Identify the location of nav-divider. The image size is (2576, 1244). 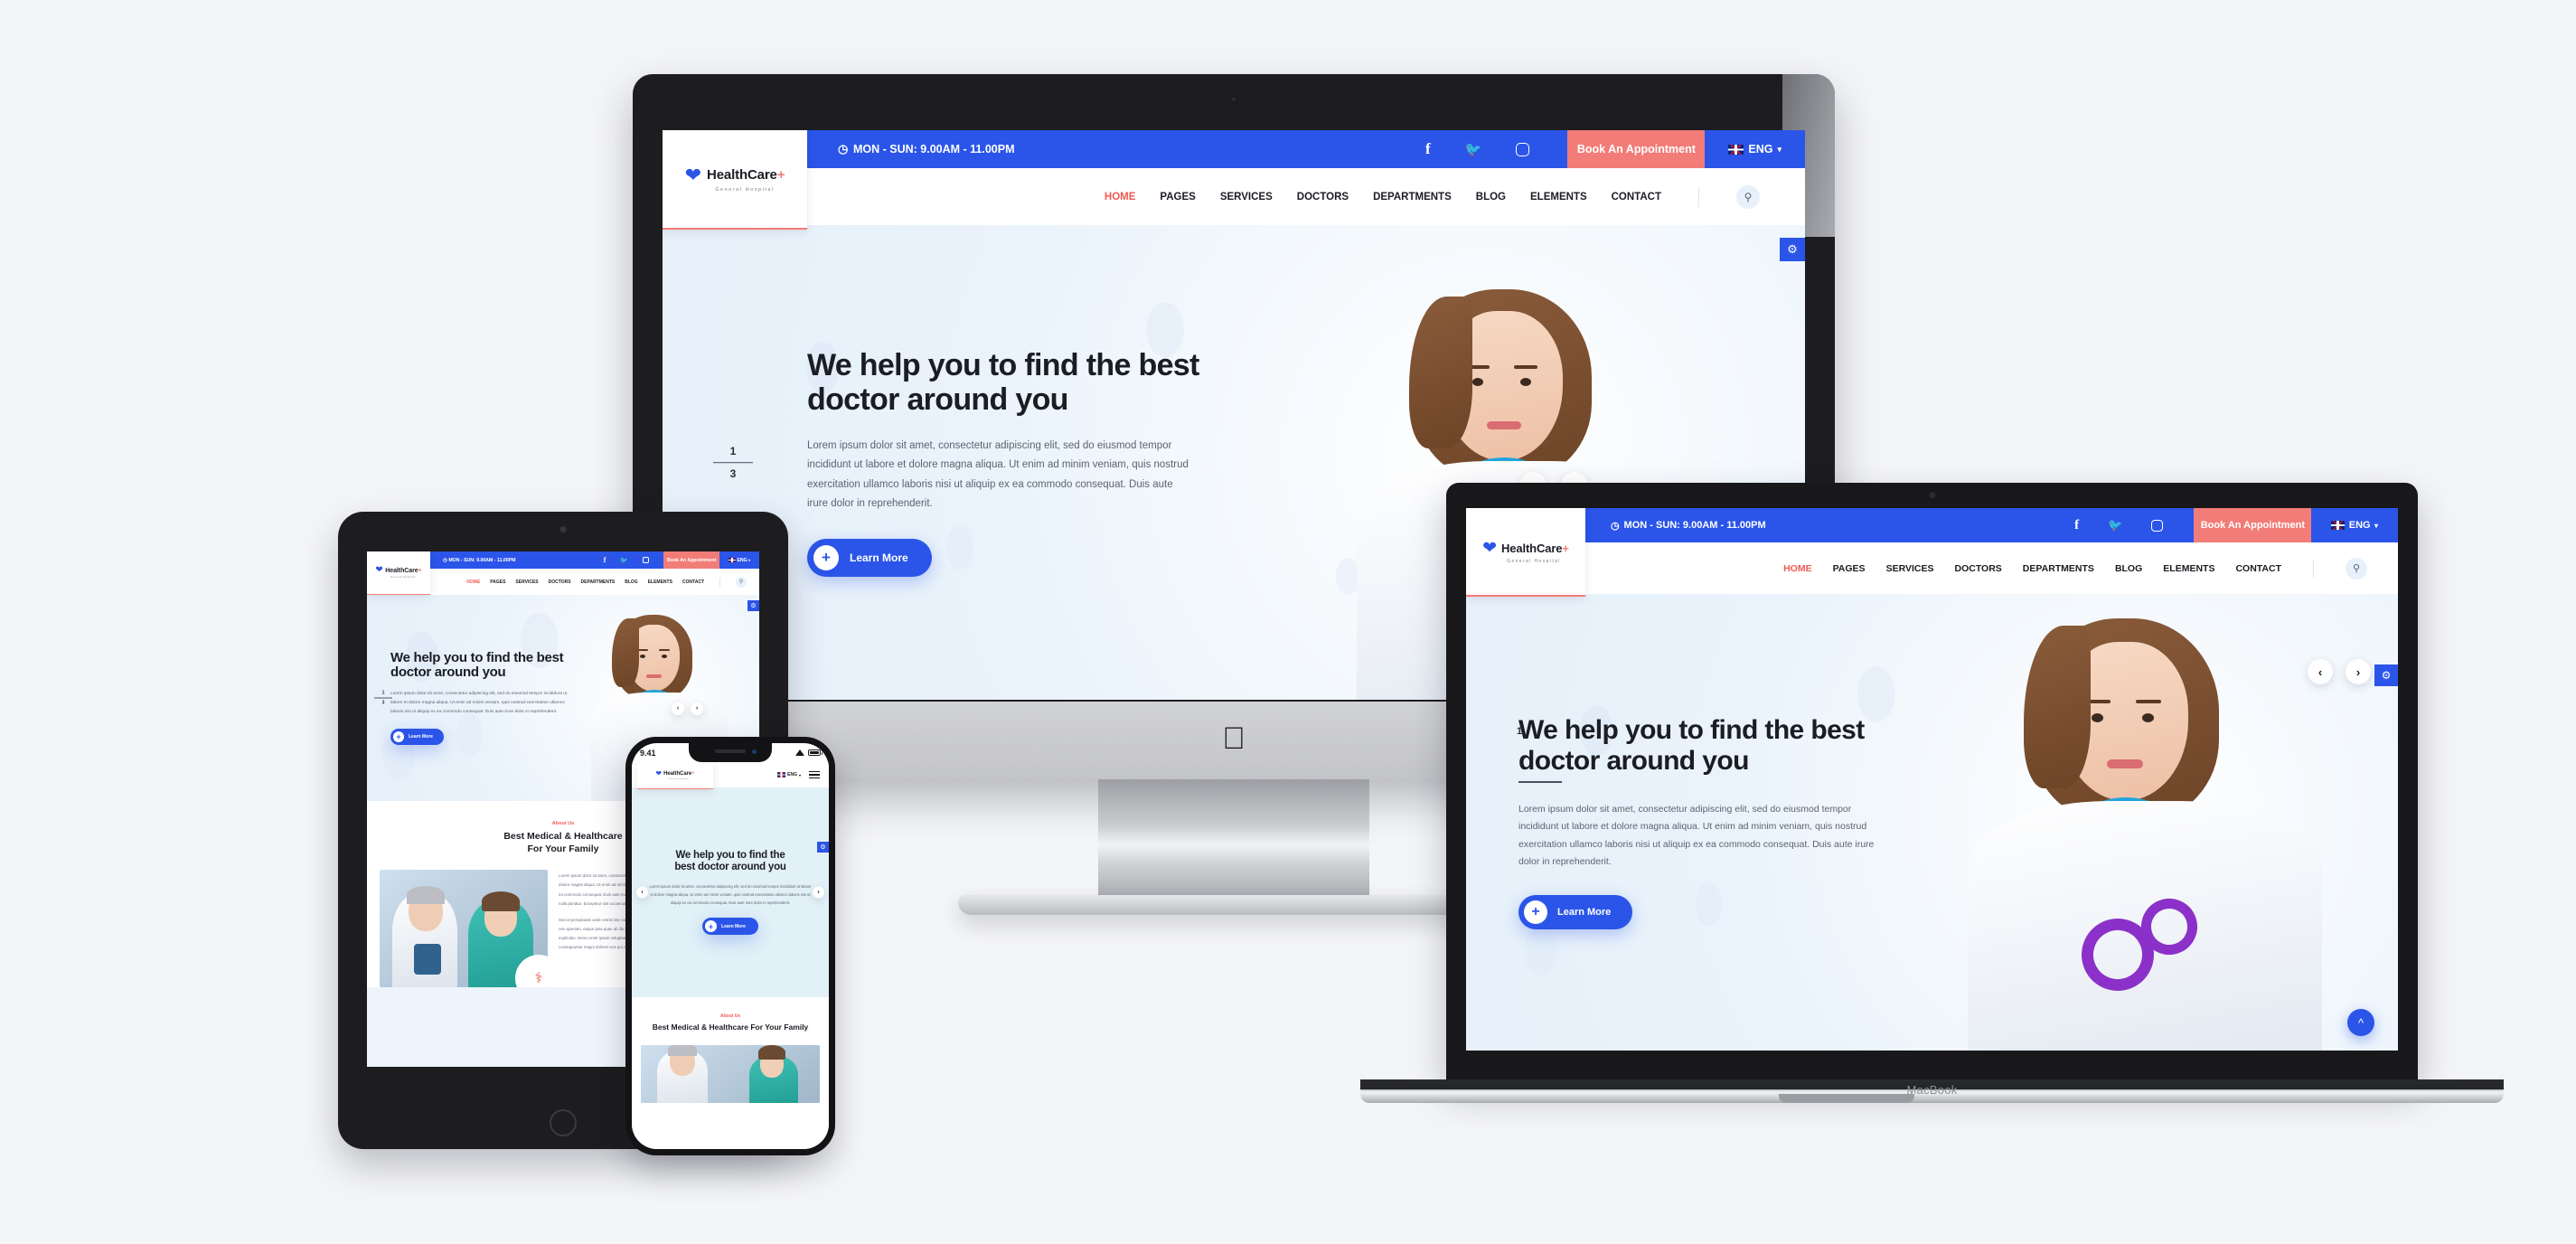
(2314, 569).